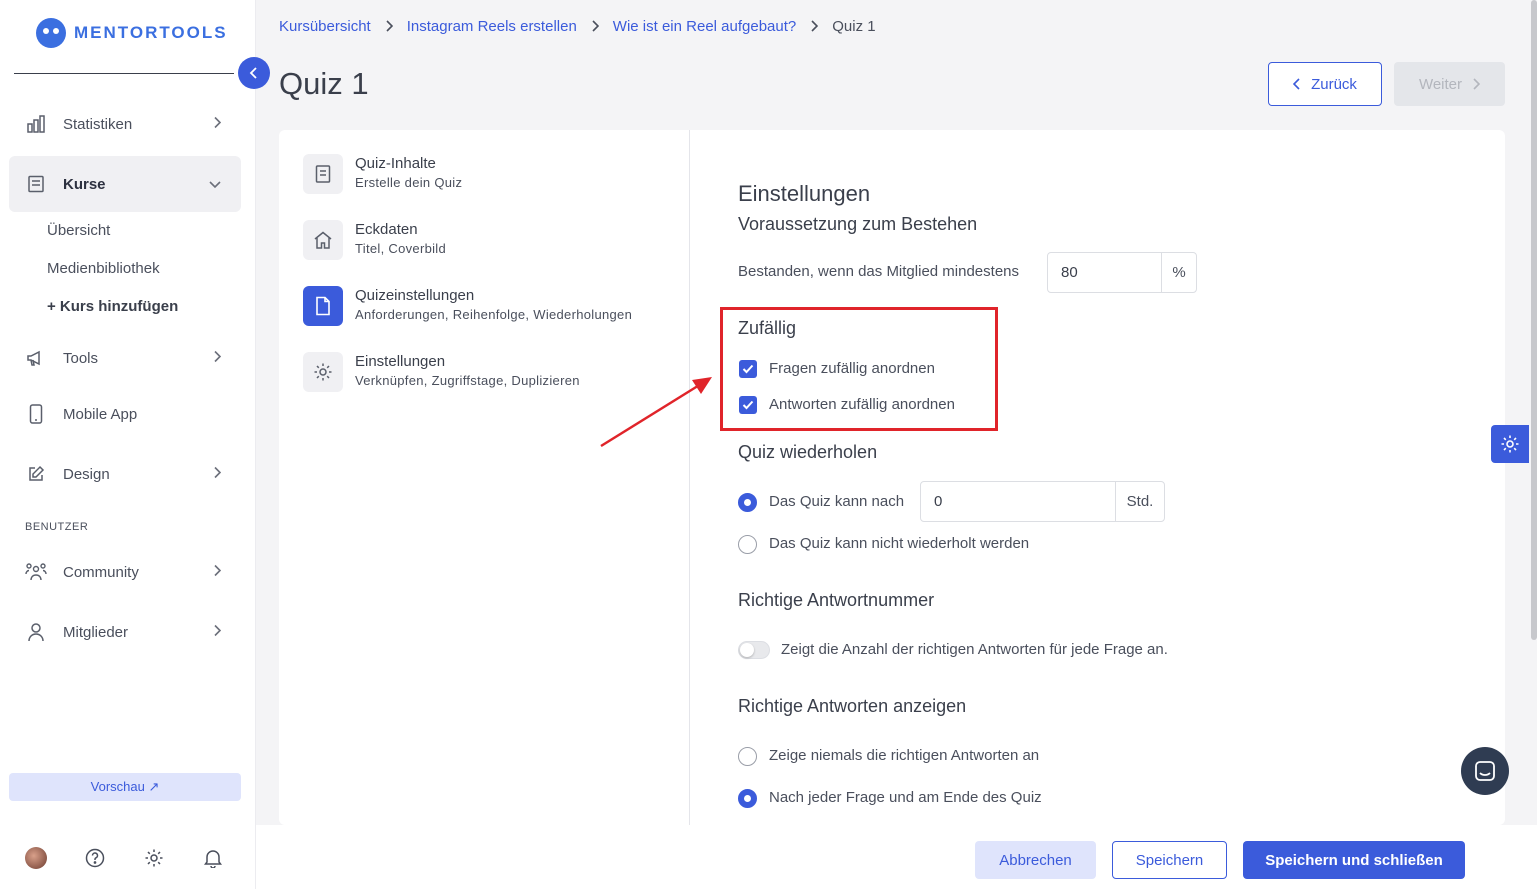 This screenshot has width=1537, height=889. What do you see at coordinates (323, 174) in the screenshot?
I see `document-list-icon` at bounding box center [323, 174].